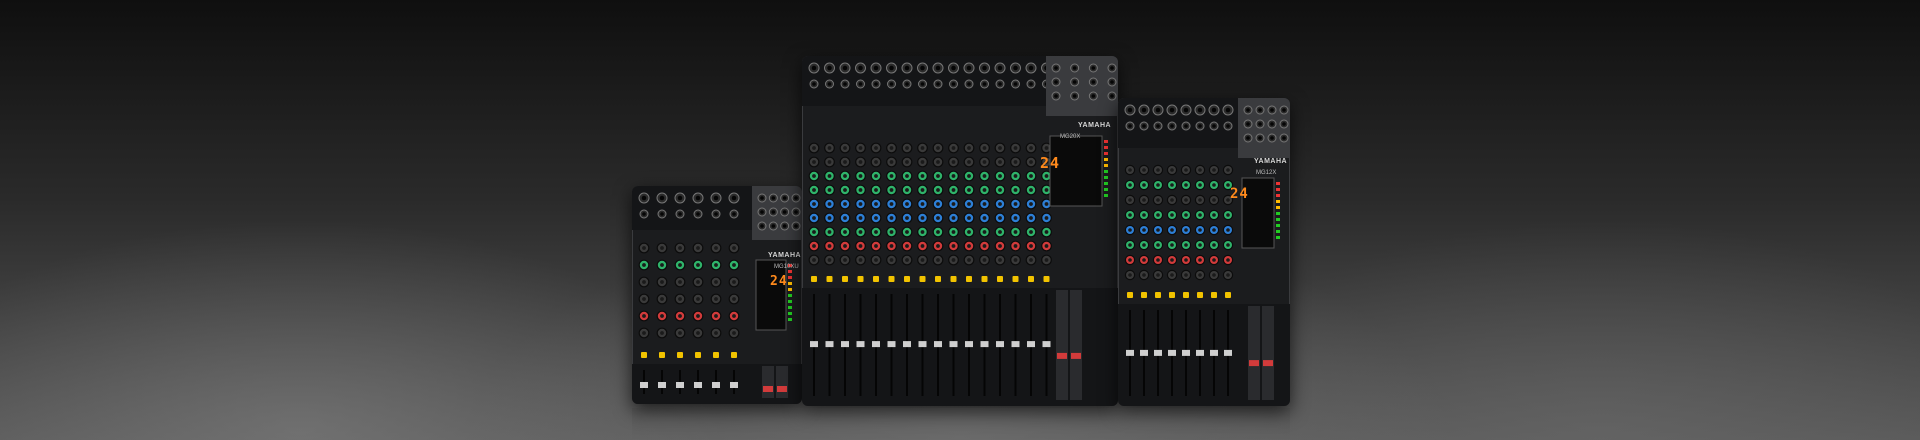  What do you see at coordinates (961, 424) in the screenshot?
I see `floor-reflection` at bounding box center [961, 424].